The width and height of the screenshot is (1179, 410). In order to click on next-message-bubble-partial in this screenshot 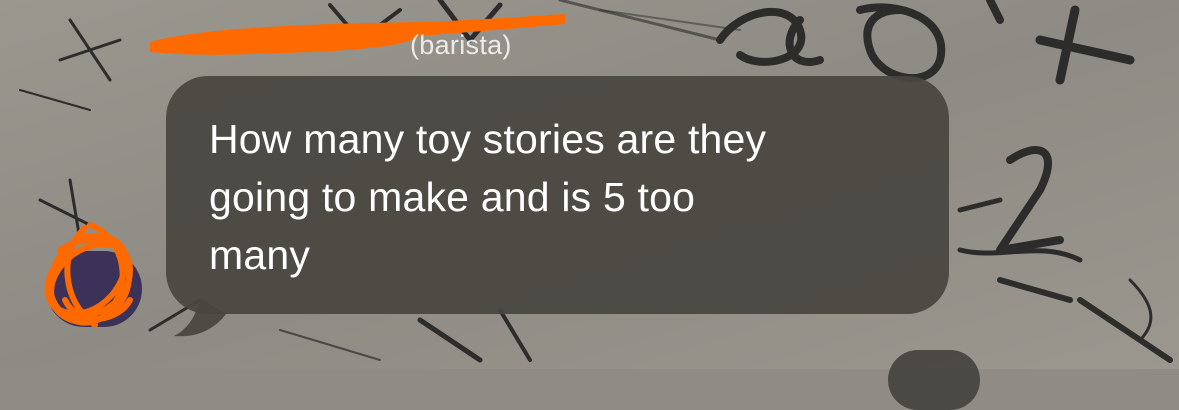, I will do `click(934, 380)`.